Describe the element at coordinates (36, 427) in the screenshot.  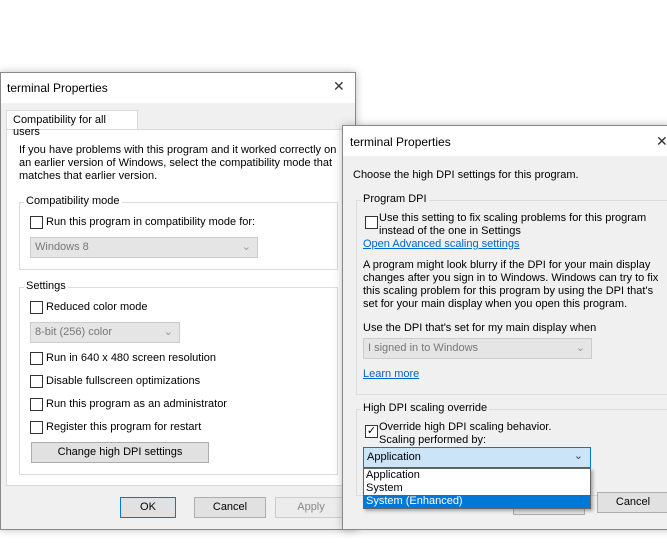
I see `restart-checkbox` at that location.